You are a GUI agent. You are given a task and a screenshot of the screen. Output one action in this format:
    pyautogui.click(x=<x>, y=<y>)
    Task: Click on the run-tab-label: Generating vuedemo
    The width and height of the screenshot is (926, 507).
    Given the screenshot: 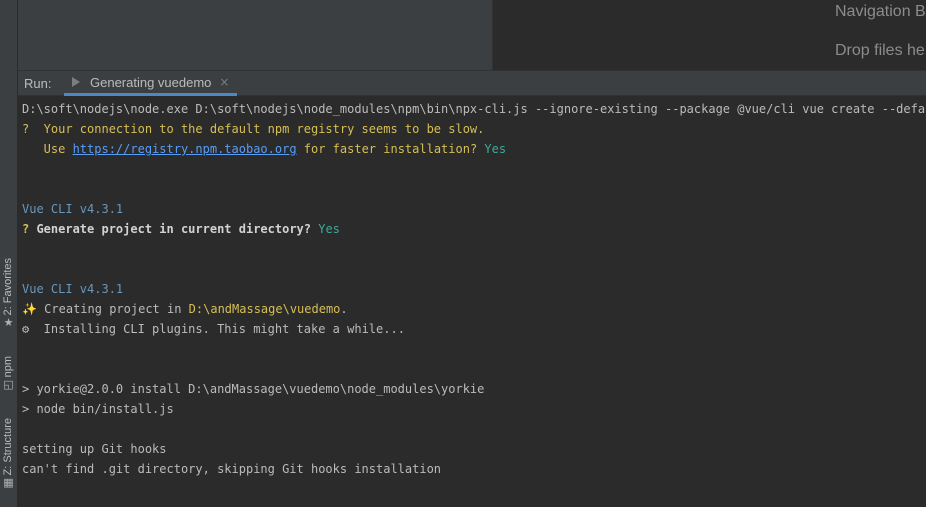 What is the action you would take?
    pyautogui.click(x=151, y=82)
    